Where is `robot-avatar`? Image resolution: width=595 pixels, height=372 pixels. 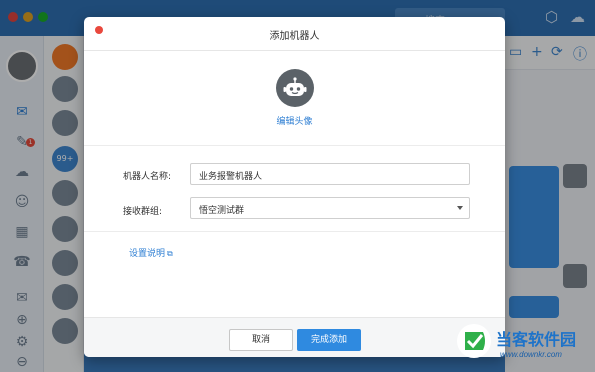
robot-avatar is located at coordinates (295, 88).